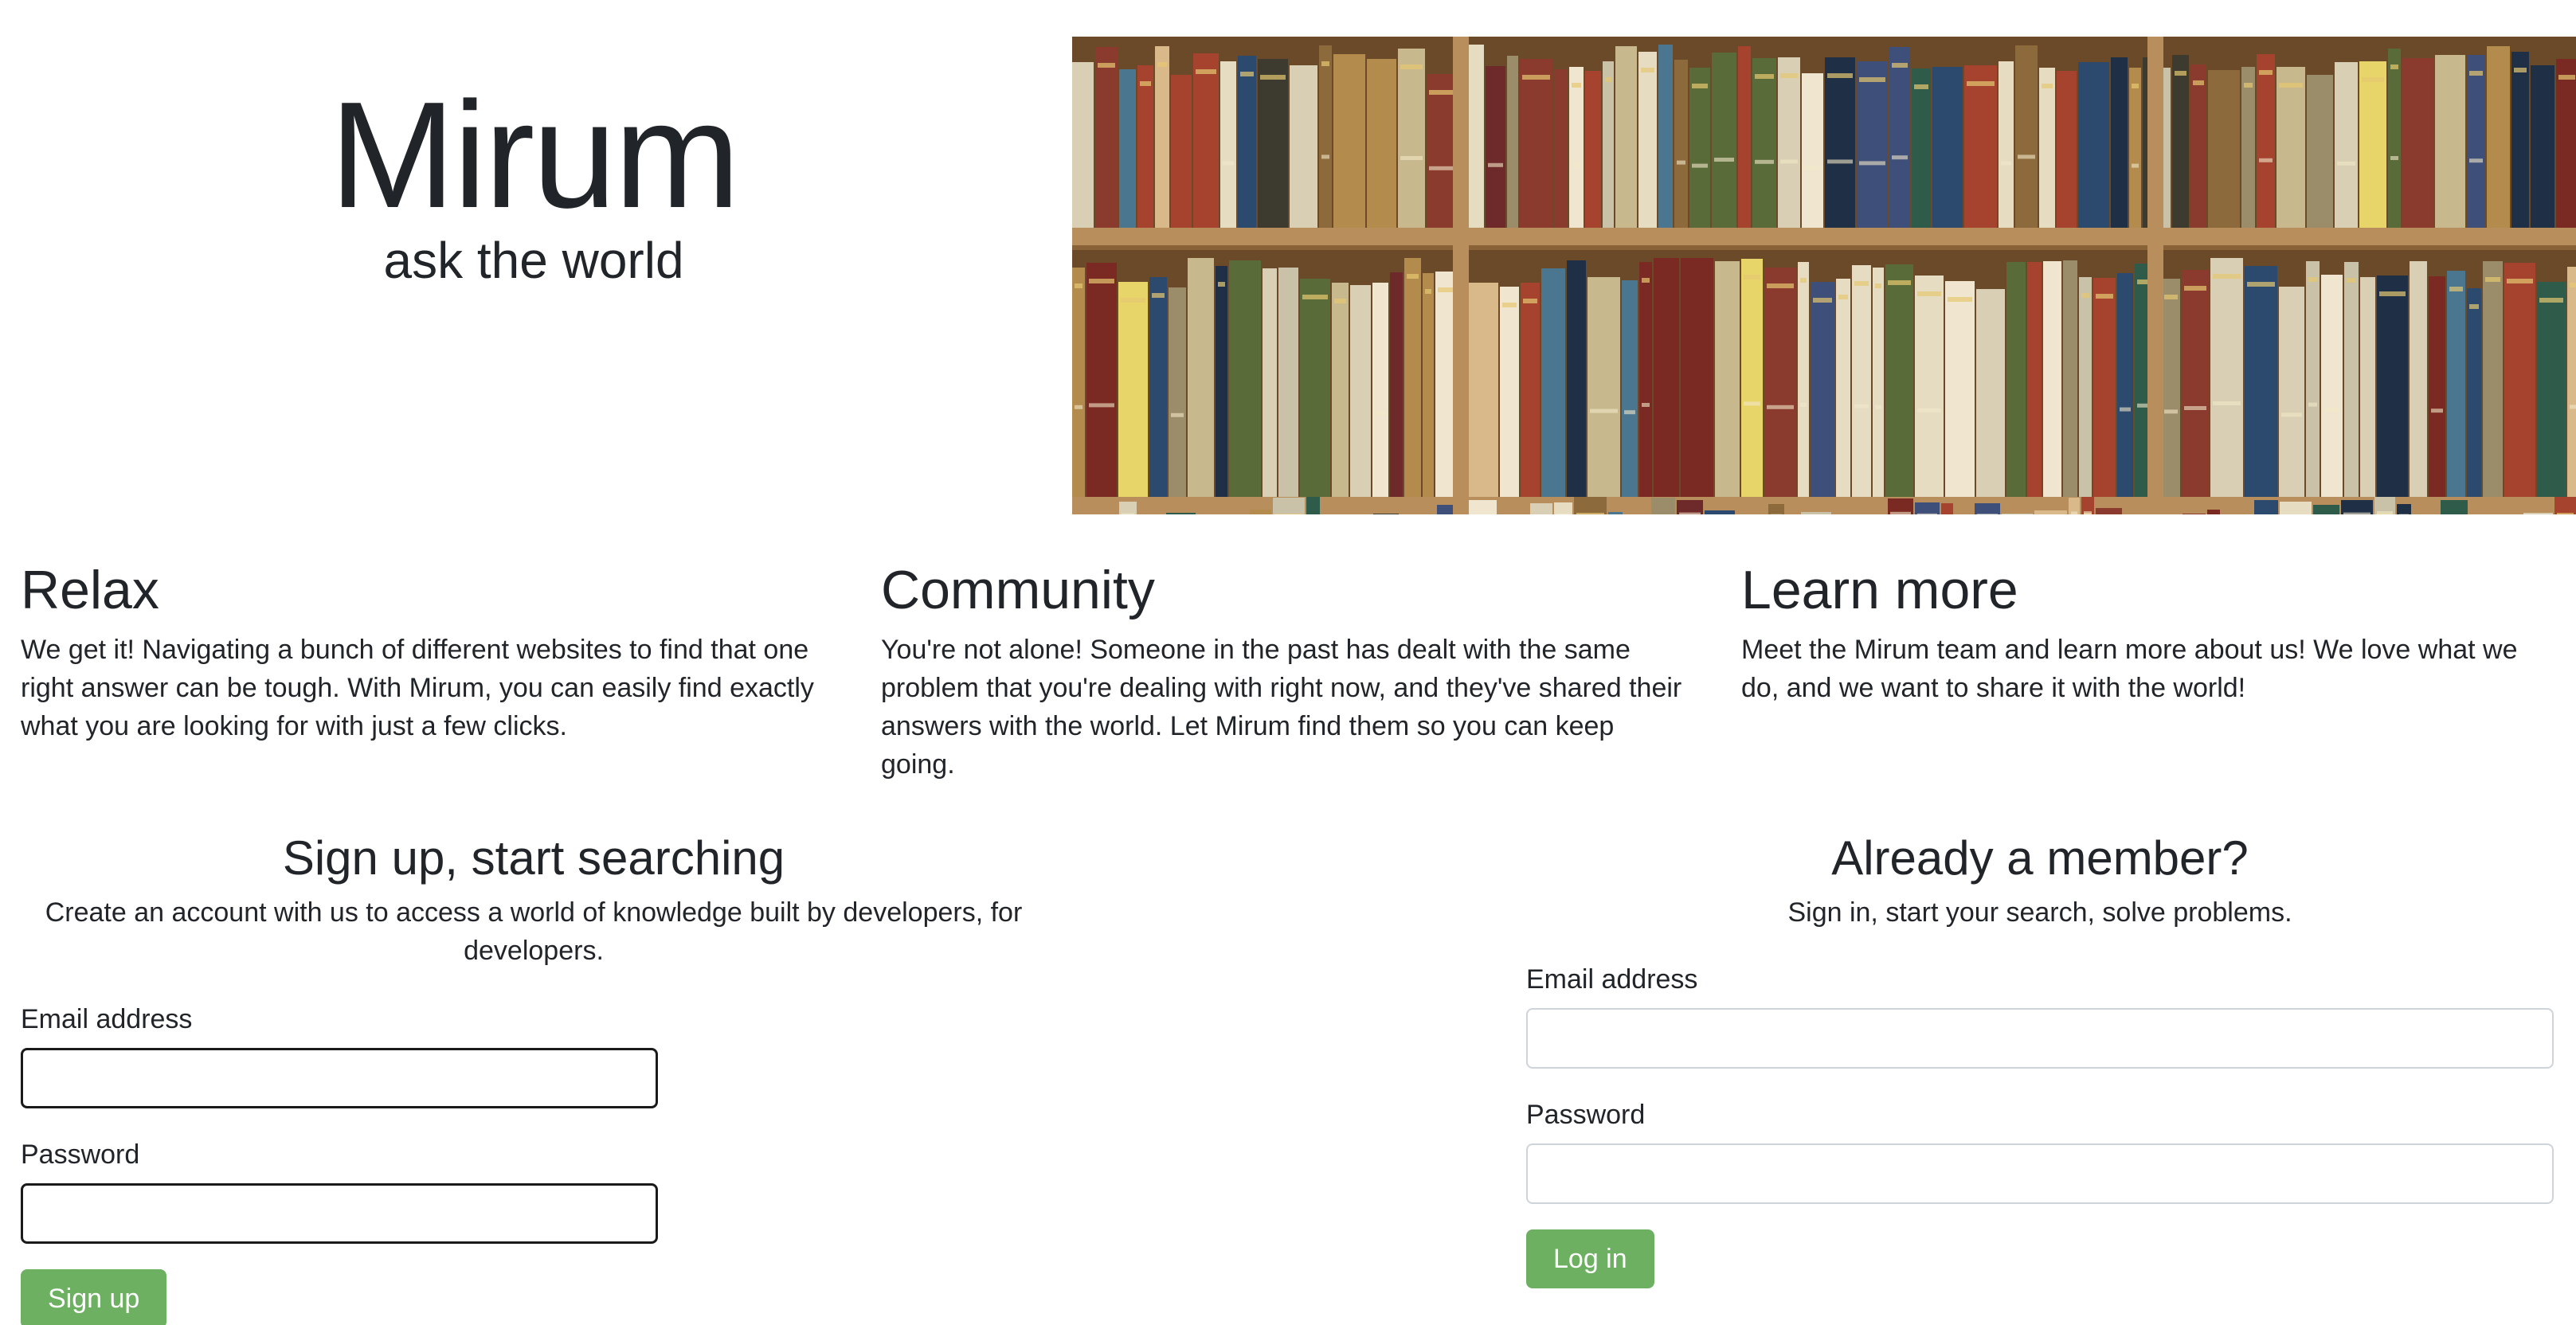 The height and width of the screenshot is (1325, 2576). What do you see at coordinates (90, 590) in the screenshot?
I see `feature-heading: Relax` at bounding box center [90, 590].